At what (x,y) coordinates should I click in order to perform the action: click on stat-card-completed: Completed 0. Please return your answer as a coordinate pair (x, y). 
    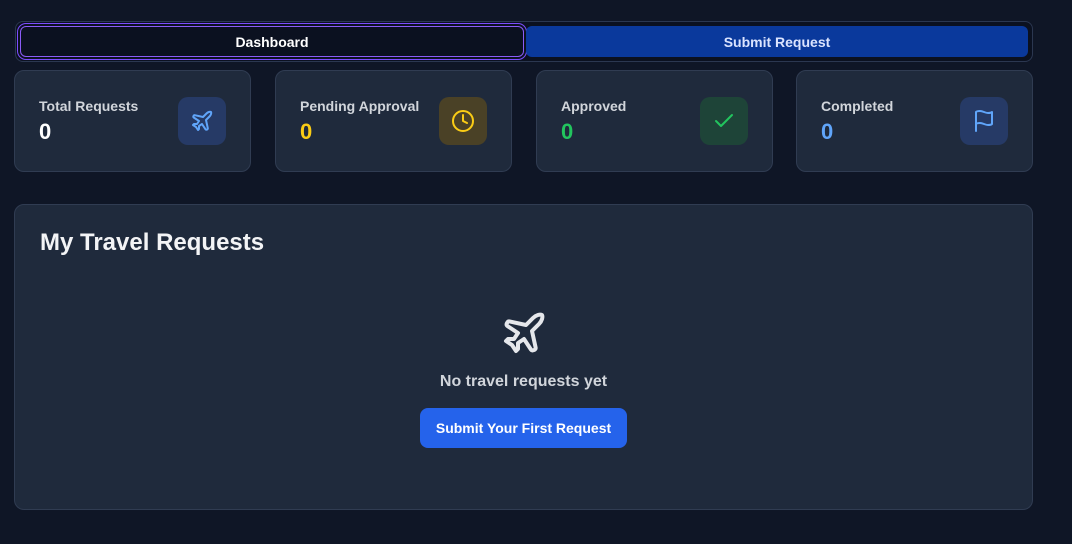
    Looking at the image, I should click on (914, 121).